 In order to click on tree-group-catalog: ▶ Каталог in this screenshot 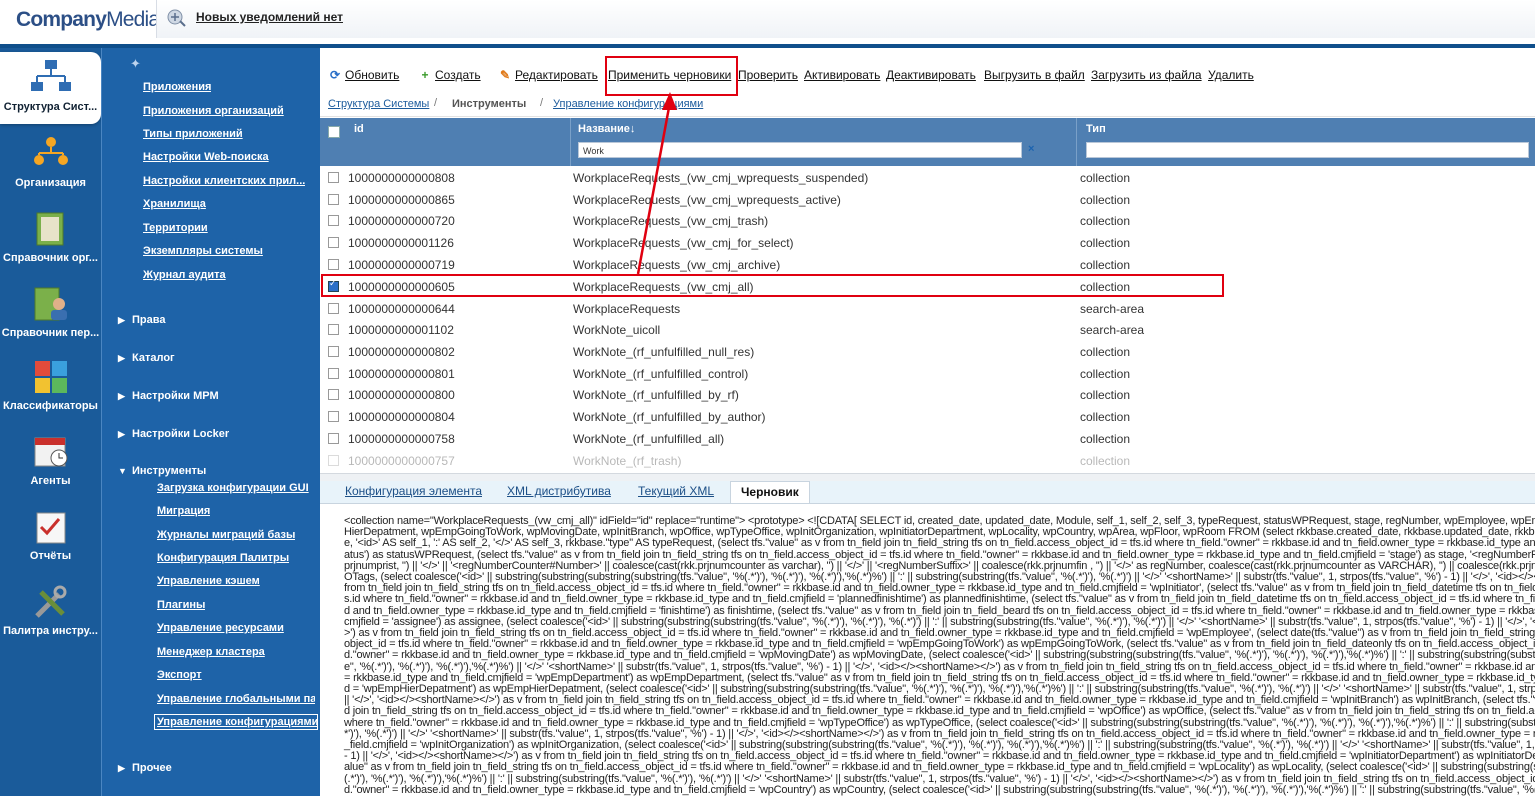, I will do `click(146, 358)`.